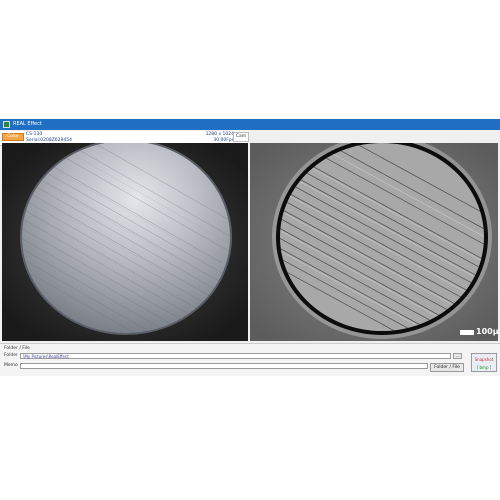 The width and height of the screenshot is (500, 500). I want to click on memo-label: Memo, so click(11, 365).